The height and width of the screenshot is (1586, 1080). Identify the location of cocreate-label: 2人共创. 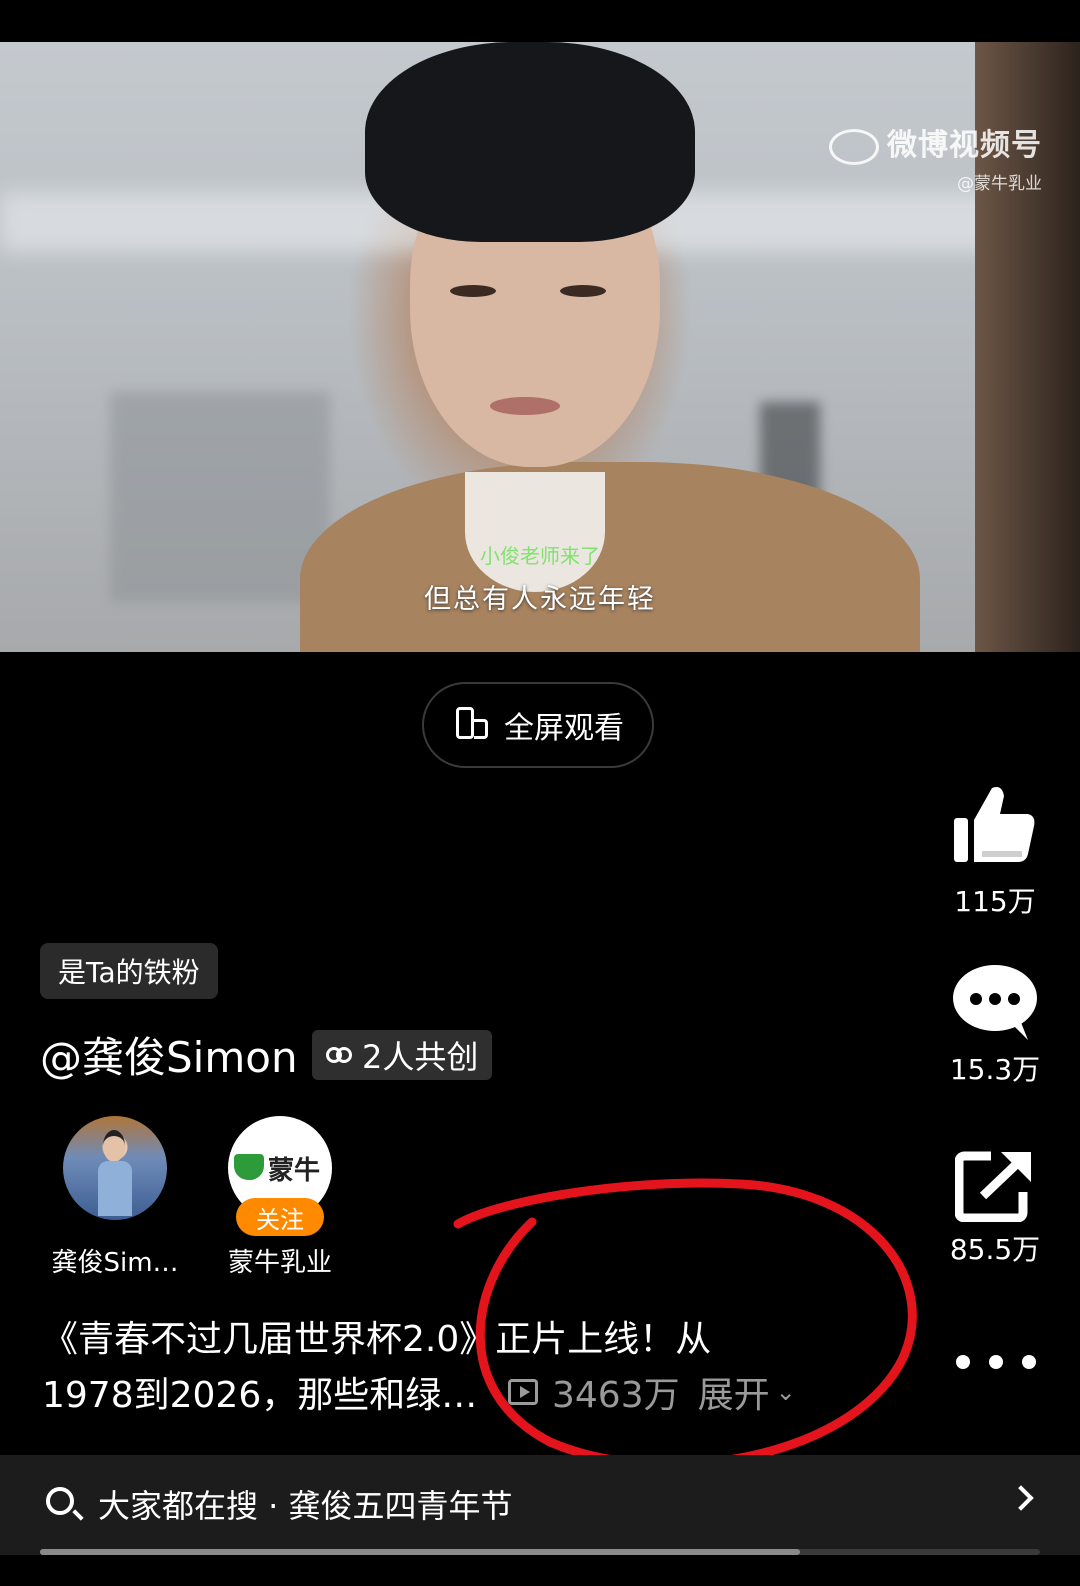
(420, 1057).